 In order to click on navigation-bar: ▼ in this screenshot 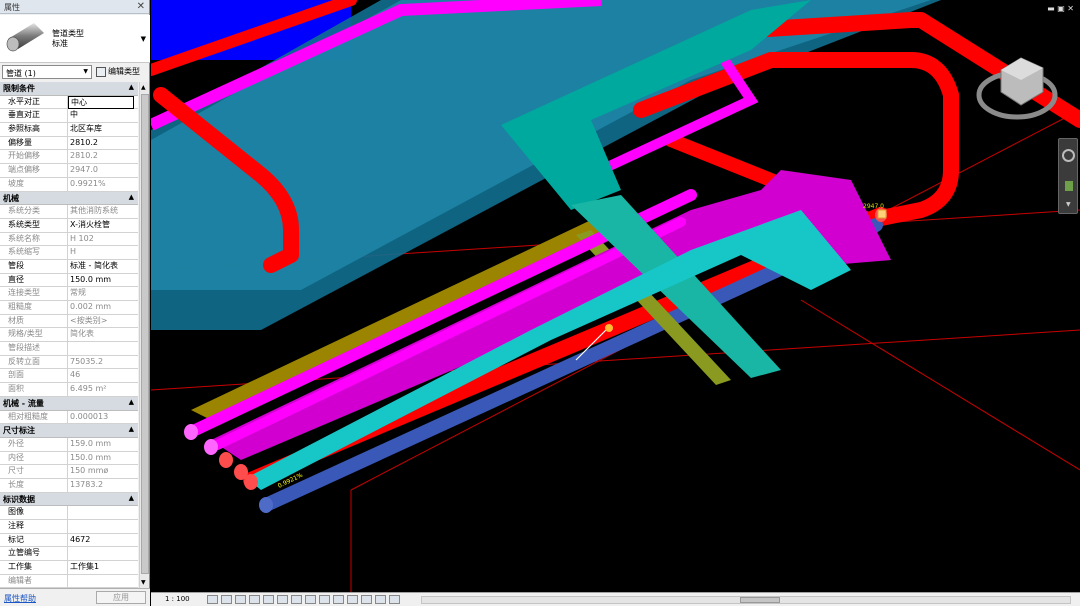, I will do `click(1068, 176)`.